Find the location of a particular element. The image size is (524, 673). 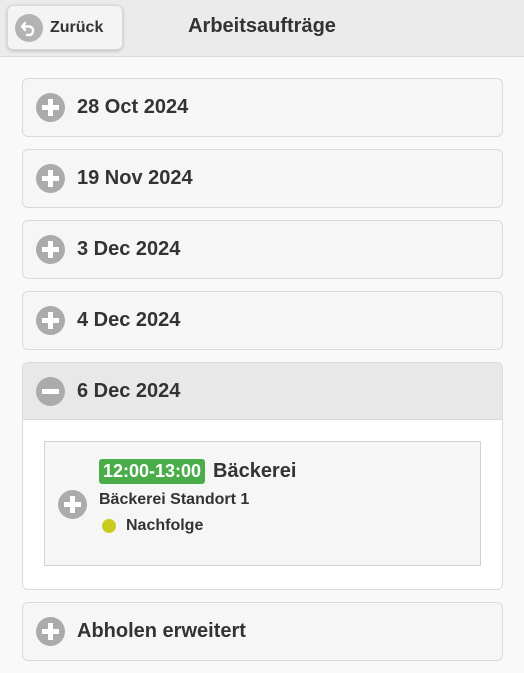

group-label: 28 Oct 2024 is located at coordinates (133, 107).